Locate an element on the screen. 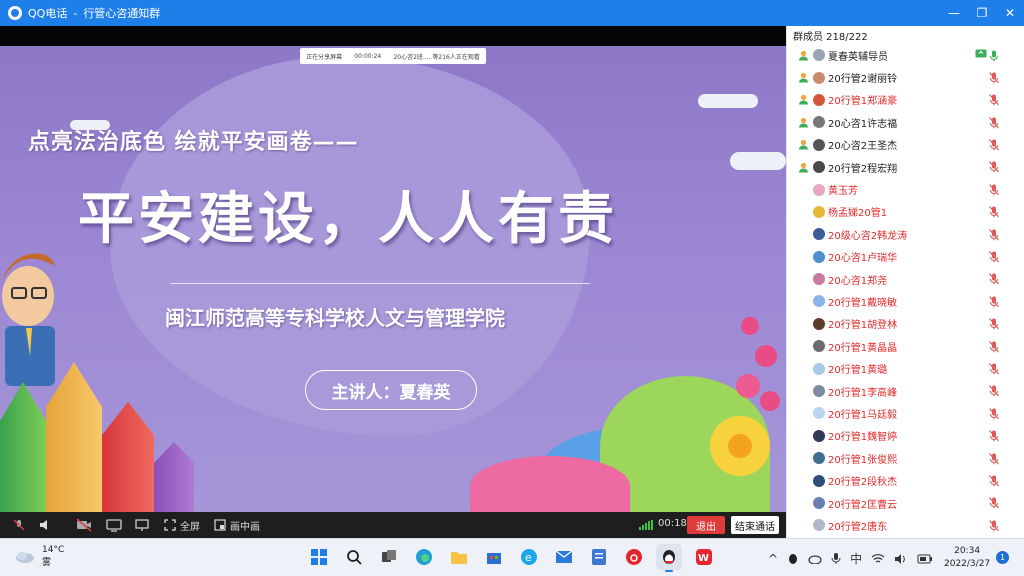  mail-icon is located at coordinates (564, 556).